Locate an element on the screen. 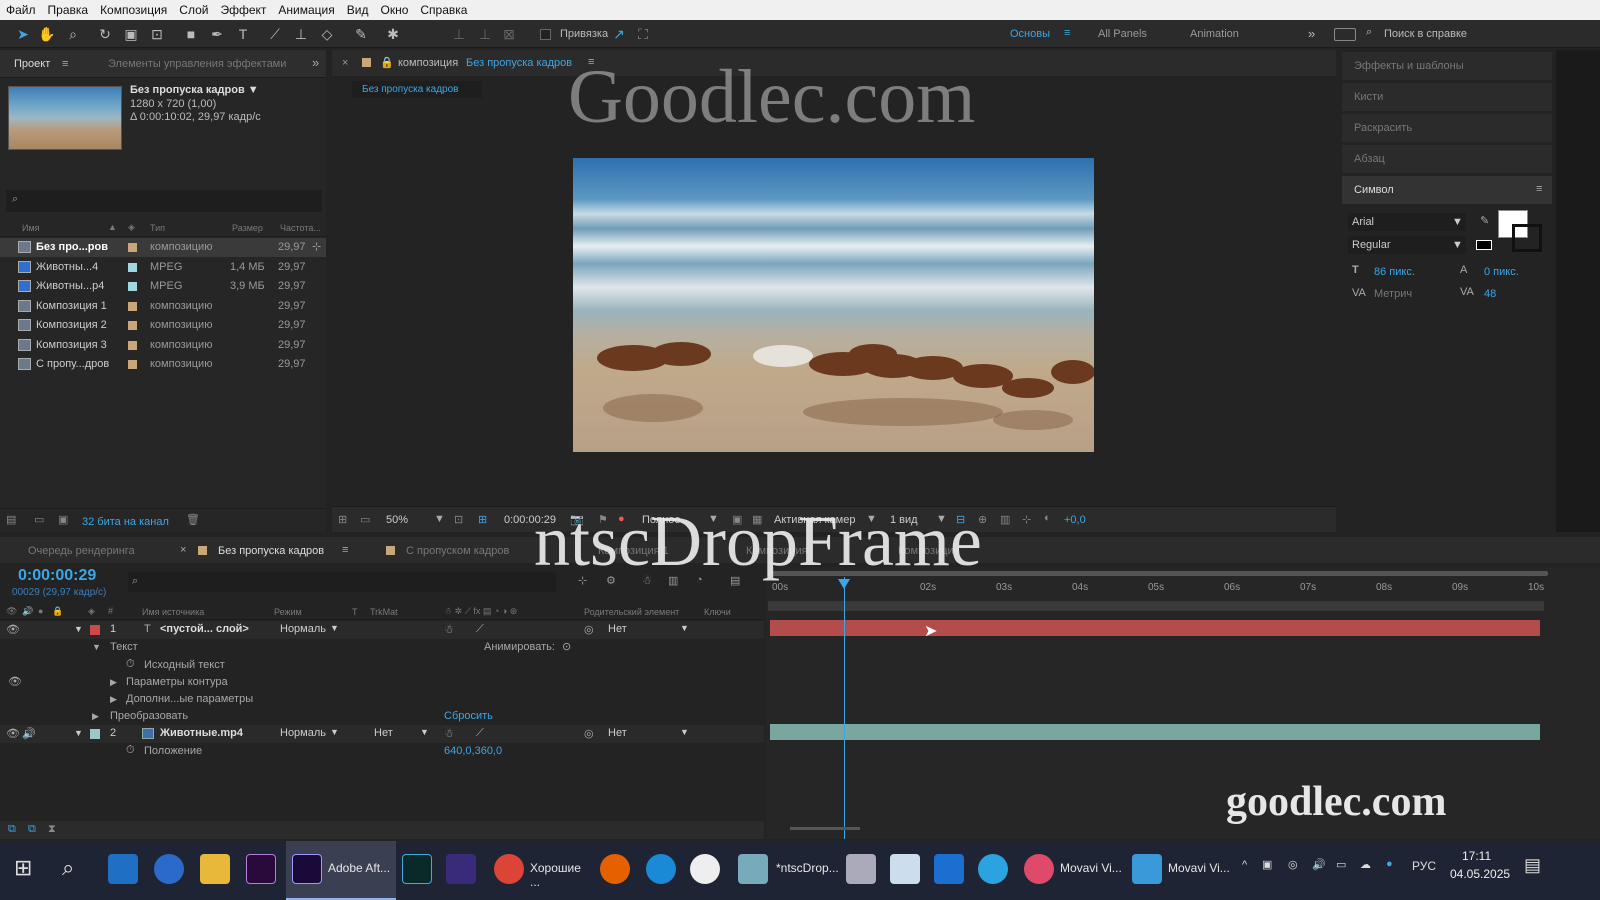 The height and width of the screenshot is (900, 1600). panel-paragraph: Абзац is located at coordinates (1447, 159).